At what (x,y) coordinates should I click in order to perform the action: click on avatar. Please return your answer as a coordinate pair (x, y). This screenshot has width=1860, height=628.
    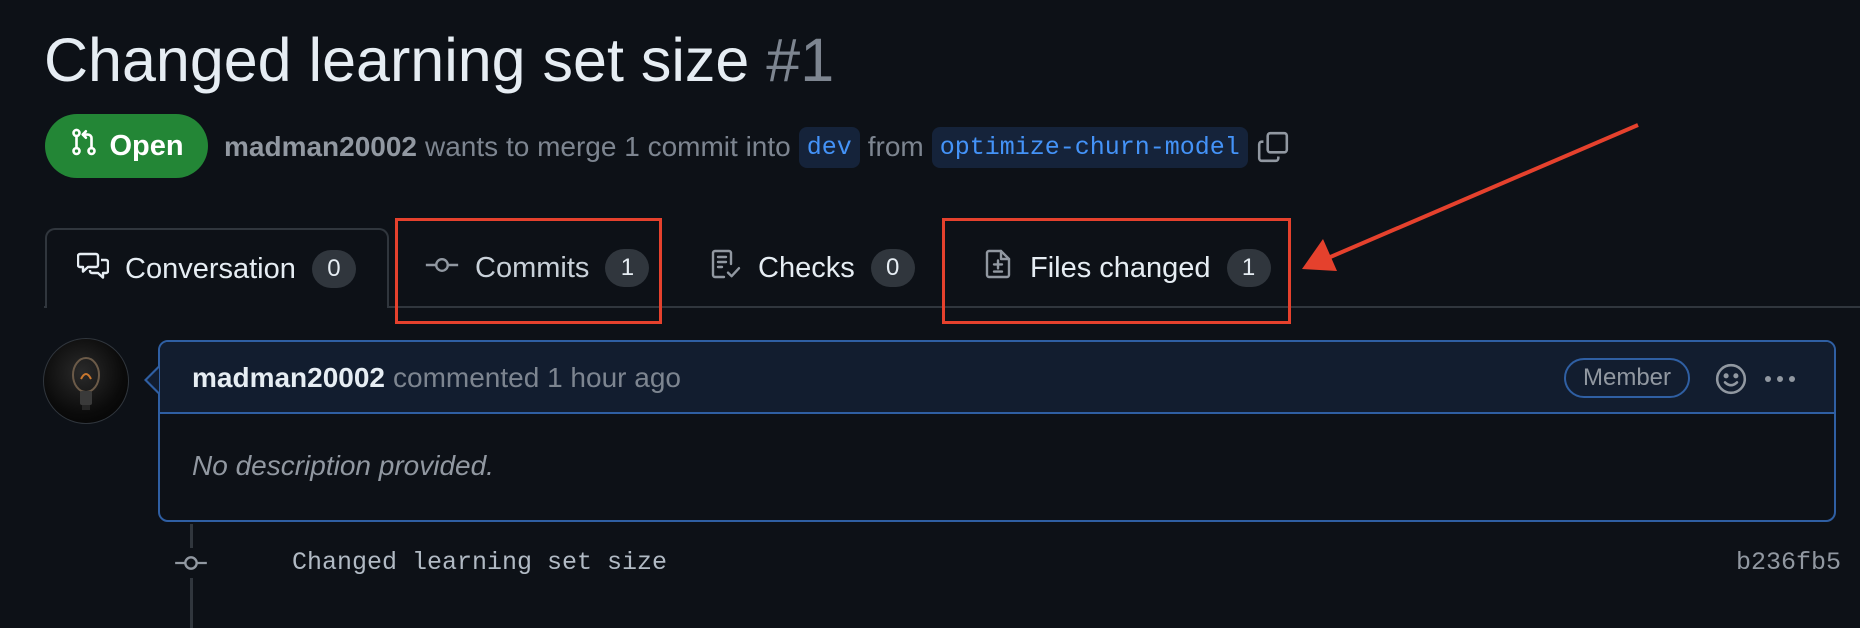
    Looking at the image, I should click on (86, 381).